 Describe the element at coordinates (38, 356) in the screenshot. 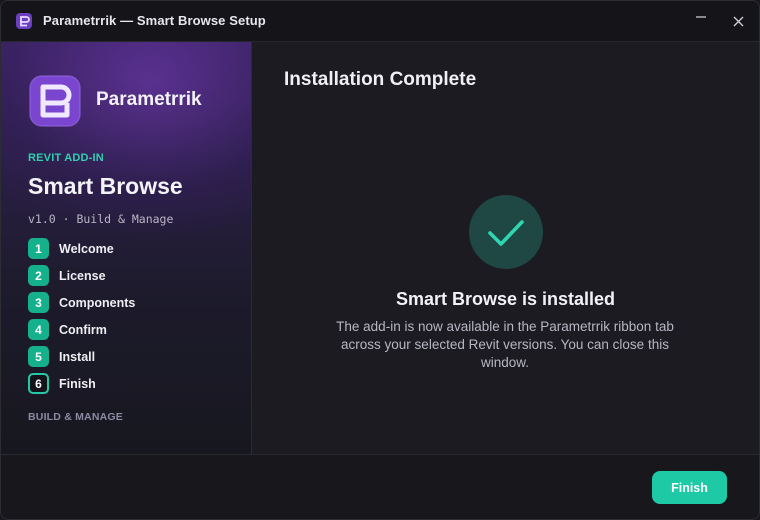

I see `step-number: 5` at that location.